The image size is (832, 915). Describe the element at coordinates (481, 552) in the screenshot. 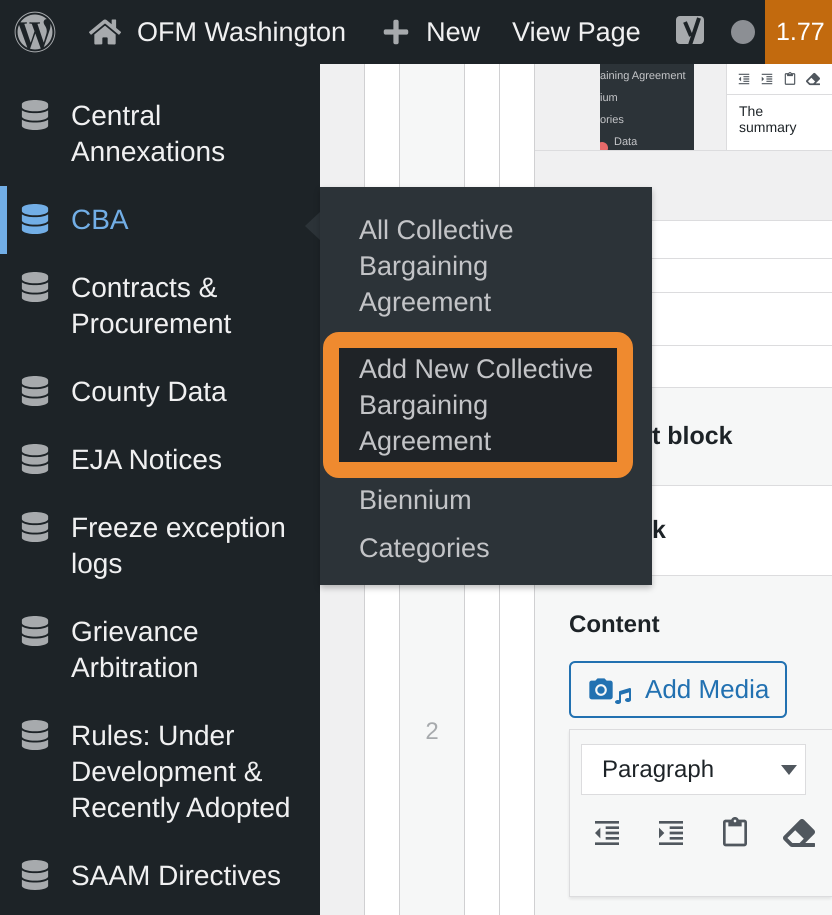

I see `submenu-item: Categories` at that location.